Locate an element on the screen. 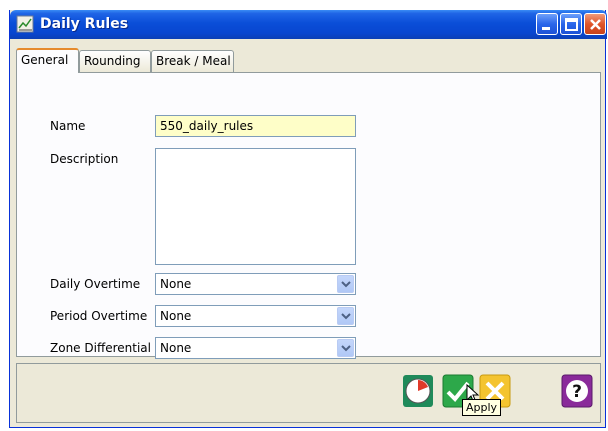 The image size is (608, 431). clock-icon is located at coordinates (417, 390).